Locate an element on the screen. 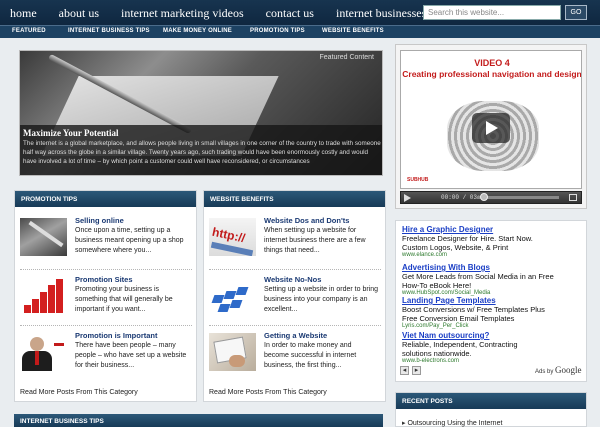 The image size is (600, 427). featured-label: Featured Content is located at coordinates (346, 57).